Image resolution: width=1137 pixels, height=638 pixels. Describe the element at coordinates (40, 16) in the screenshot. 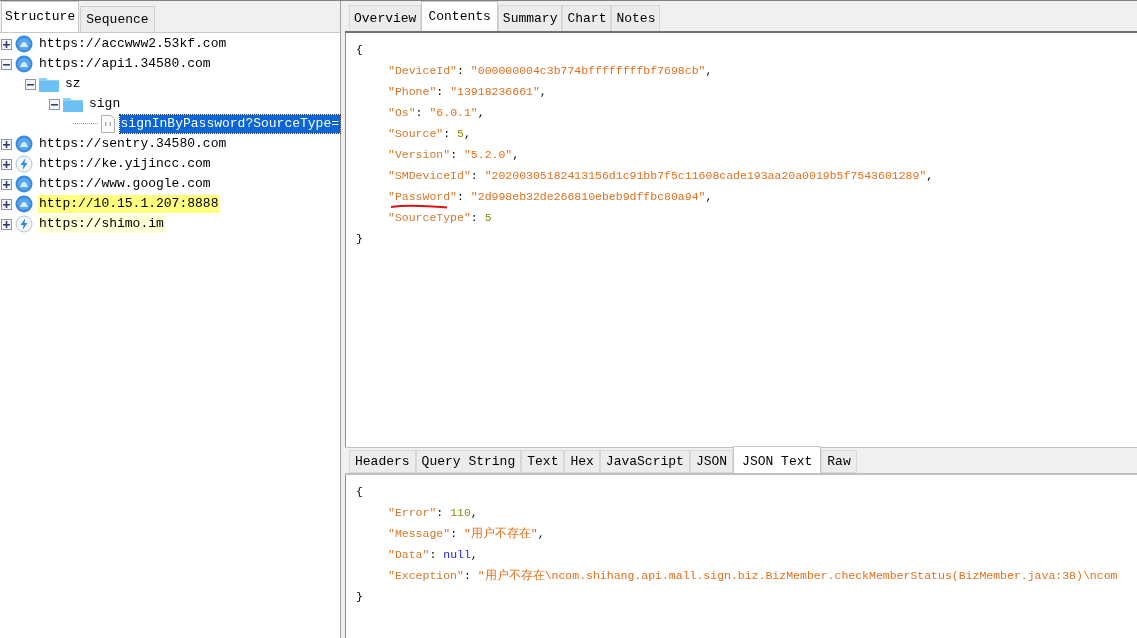

I see `tab: Structure` at that location.